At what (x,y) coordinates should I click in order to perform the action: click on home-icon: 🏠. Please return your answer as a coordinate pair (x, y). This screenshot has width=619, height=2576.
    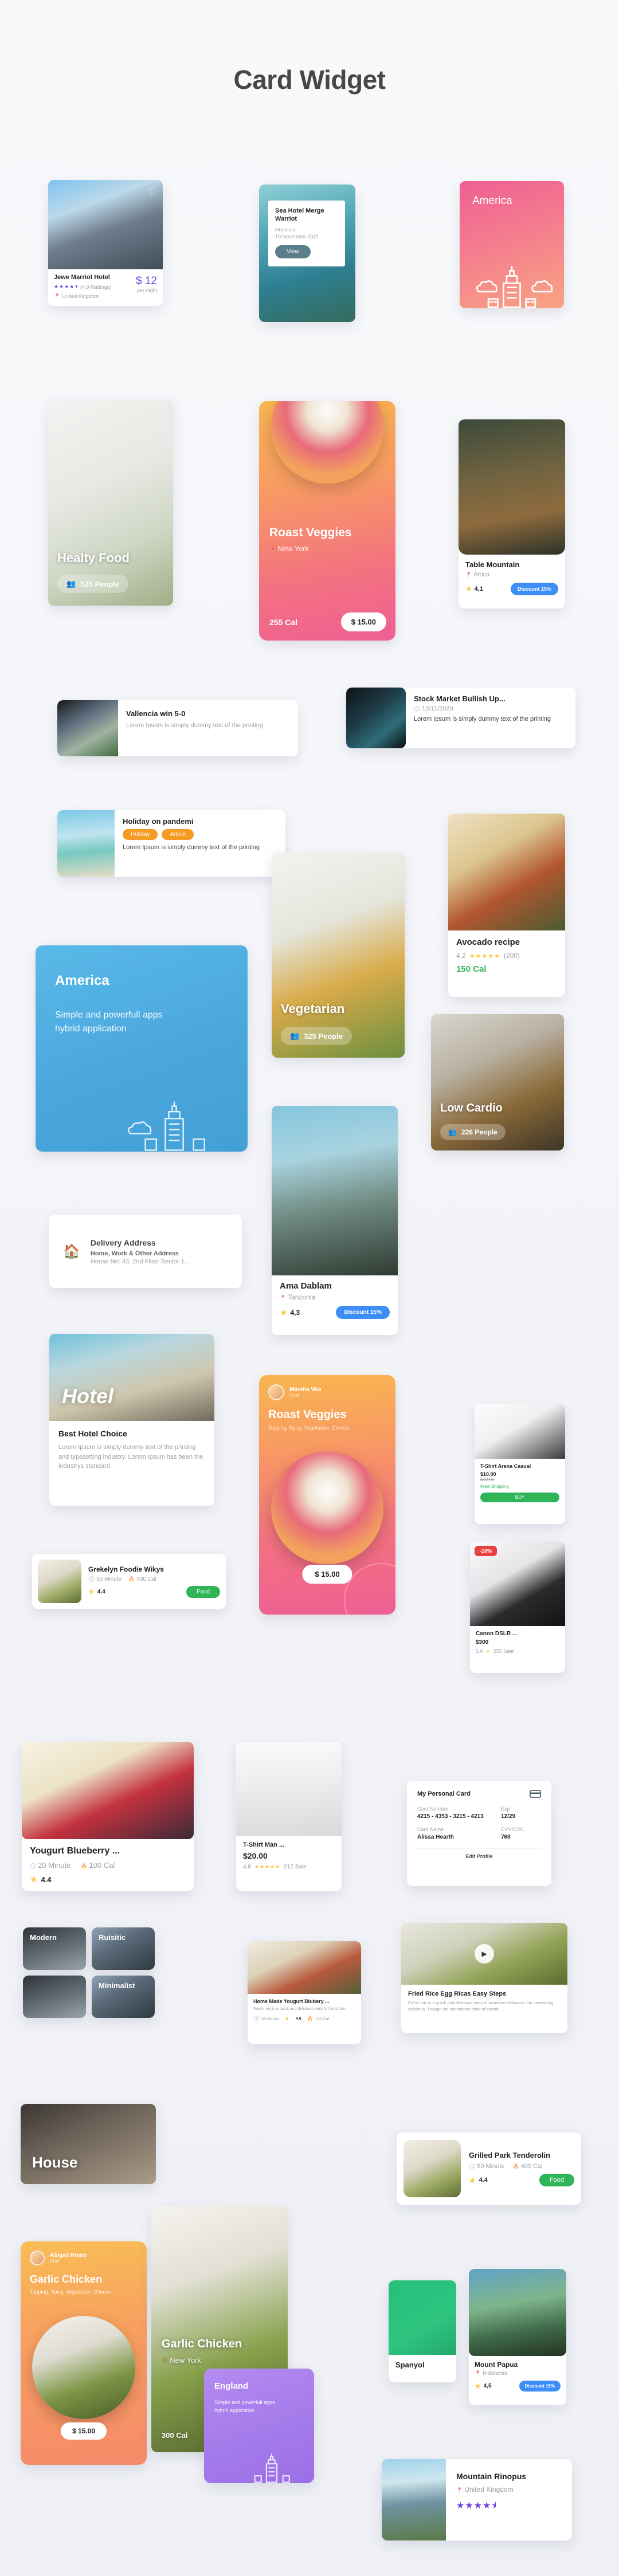
    Looking at the image, I should click on (71, 1251).